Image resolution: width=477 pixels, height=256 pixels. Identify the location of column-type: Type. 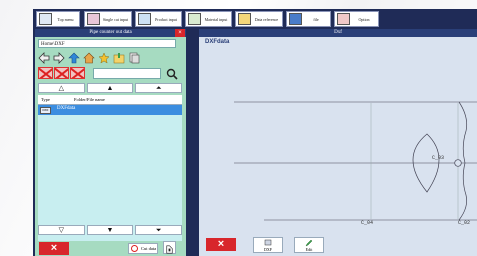
(45, 99).